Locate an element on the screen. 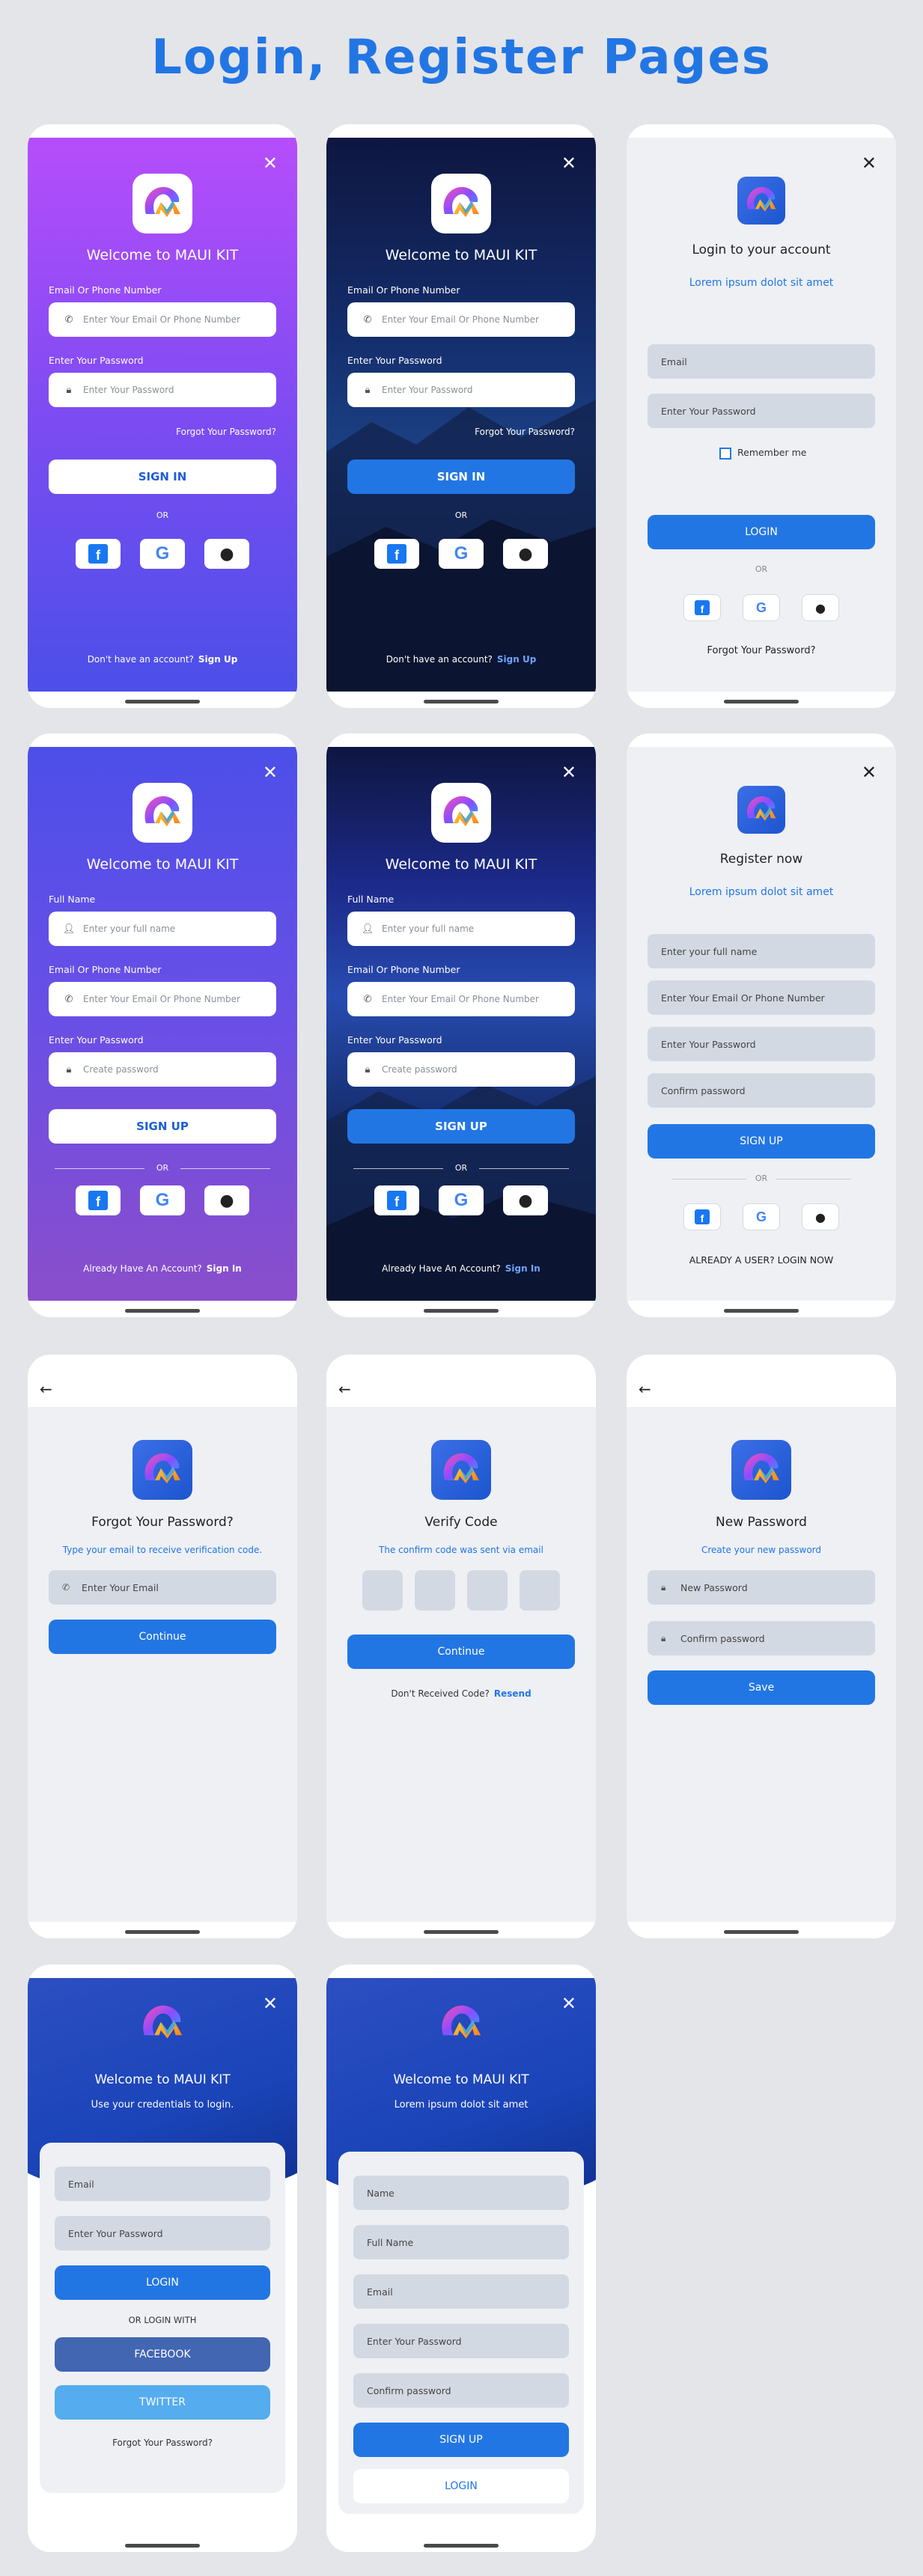 Image resolution: width=923 pixels, height=2576 pixels. confirm-password-field: 🔒︎ Confirm password is located at coordinates (762, 1638).